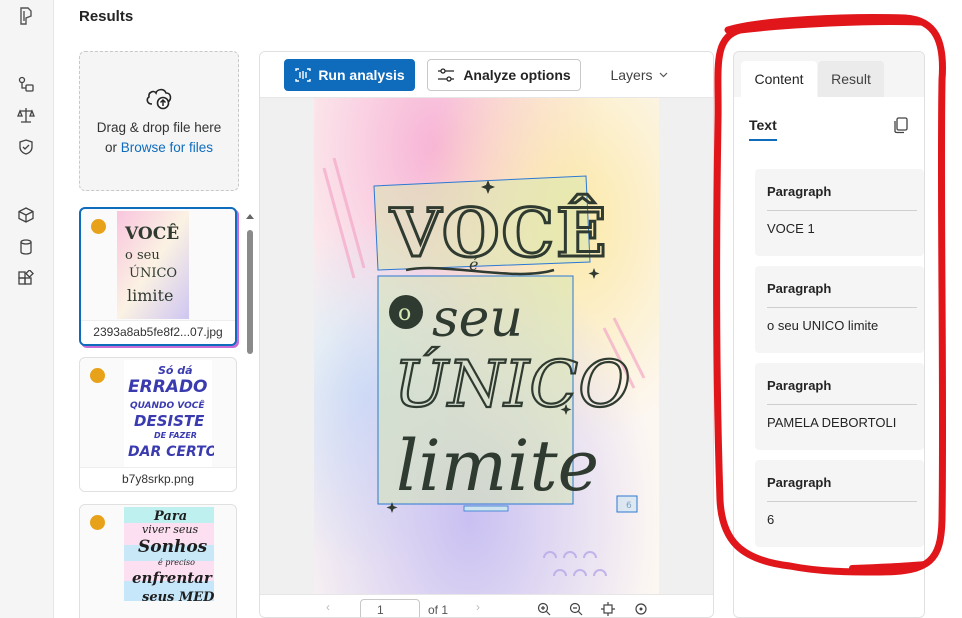 The height and width of the screenshot is (618, 962). What do you see at coordinates (576, 609) in the screenshot?
I see `zoom-out-icon` at bounding box center [576, 609].